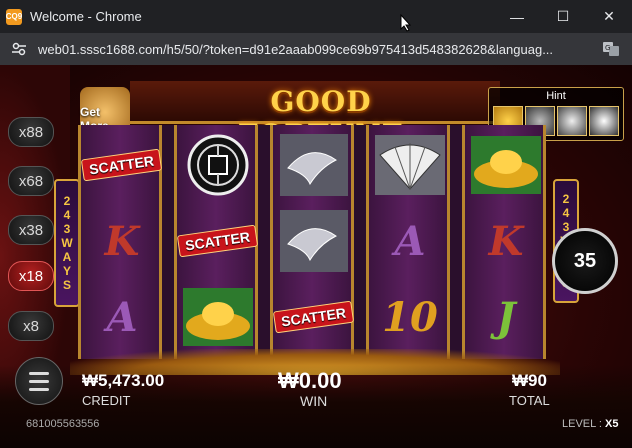  I want to click on hint-fan-icon, so click(572, 121).